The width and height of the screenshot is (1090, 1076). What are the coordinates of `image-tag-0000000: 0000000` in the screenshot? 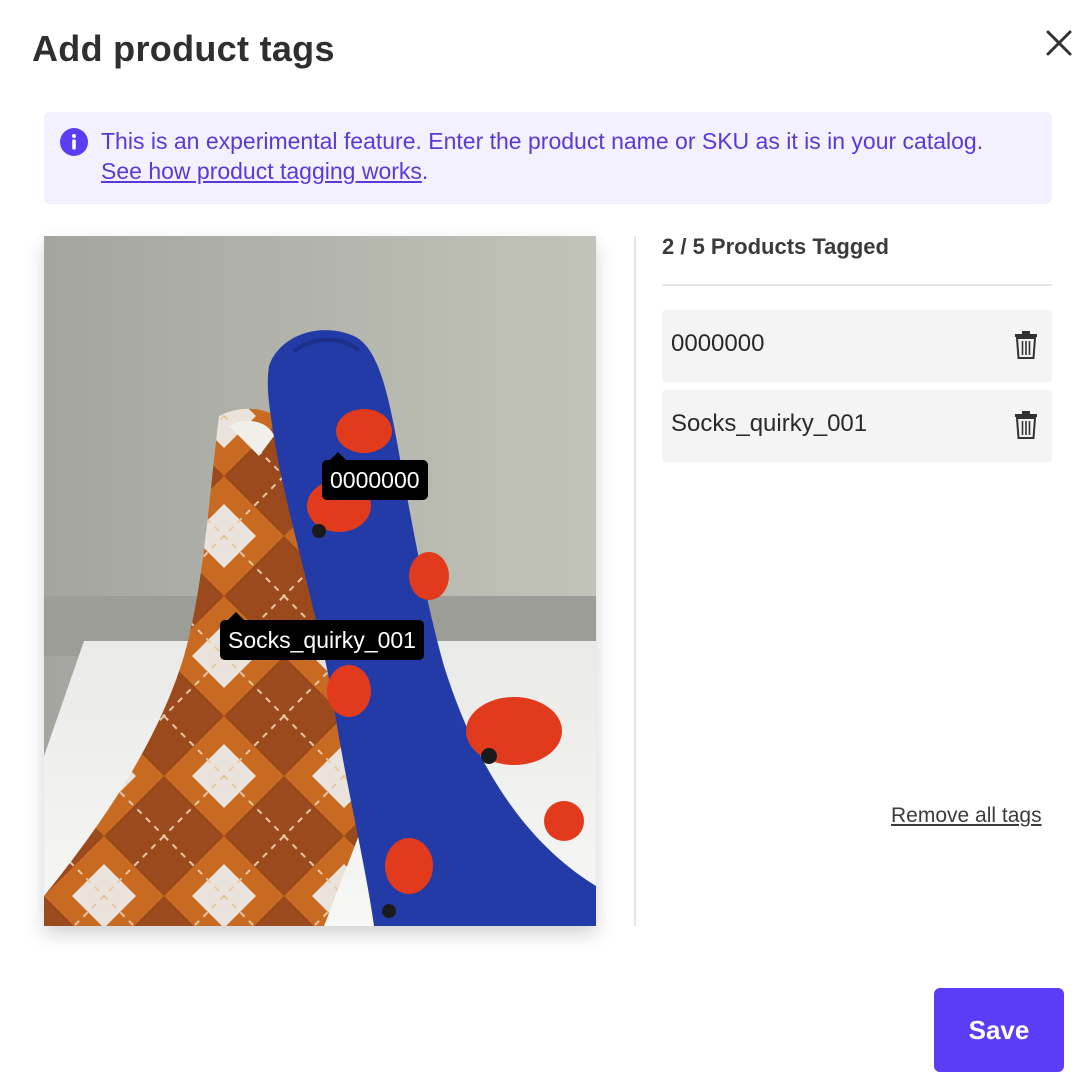 It's located at (375, 476).